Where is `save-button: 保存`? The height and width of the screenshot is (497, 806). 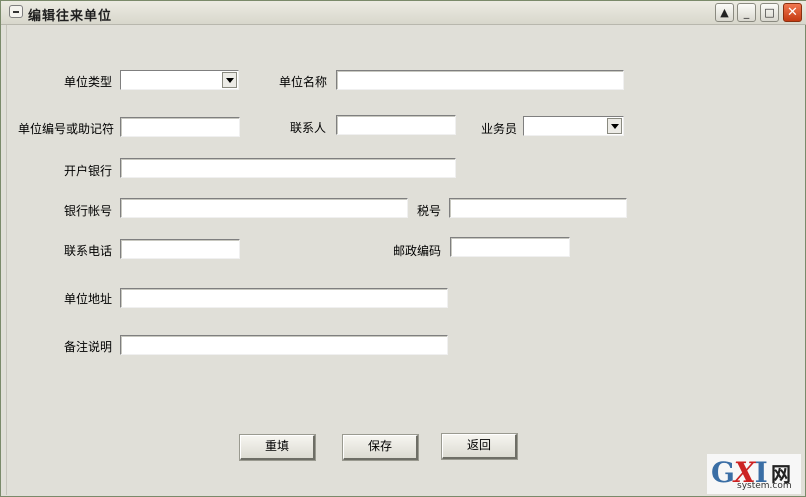 save-button: 保存 is located at coordinates (380, 447).